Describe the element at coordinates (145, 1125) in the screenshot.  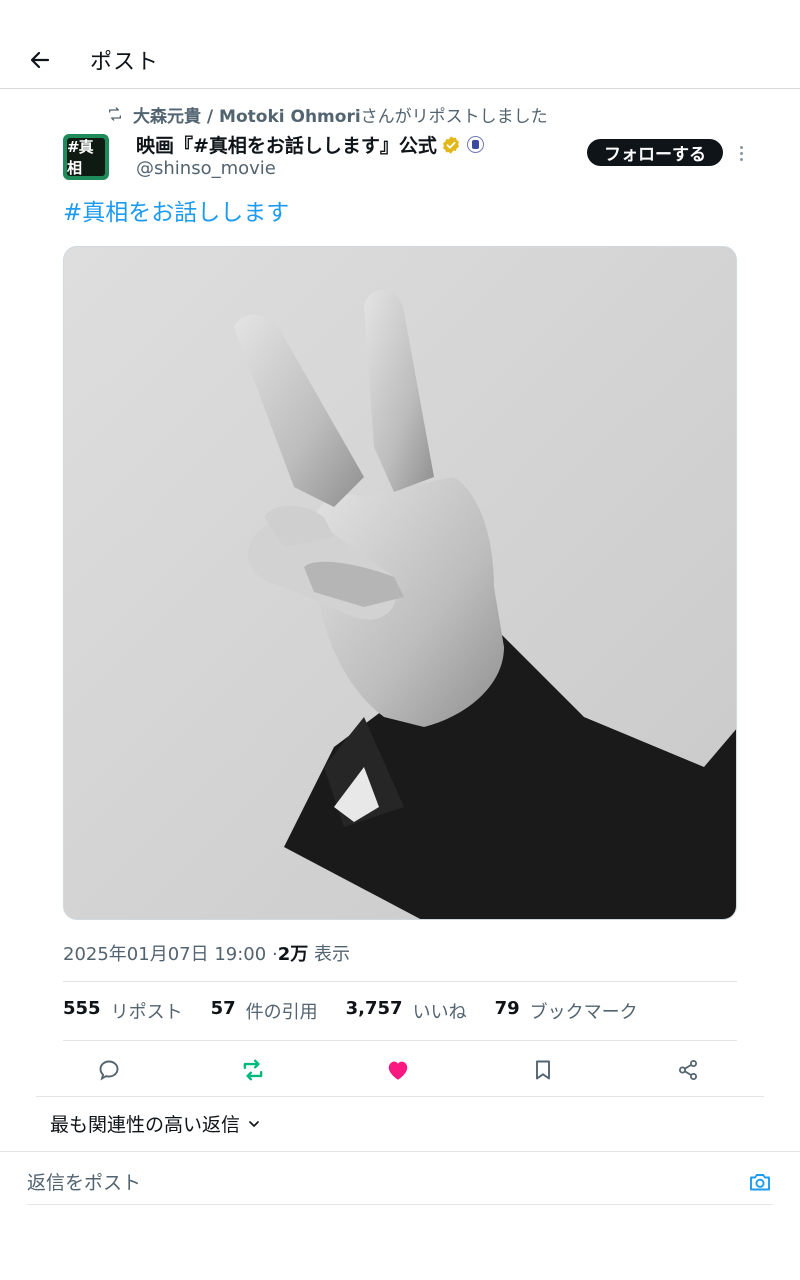
I see `reply-sort-label: 最も関連性の高い返信` at that location.